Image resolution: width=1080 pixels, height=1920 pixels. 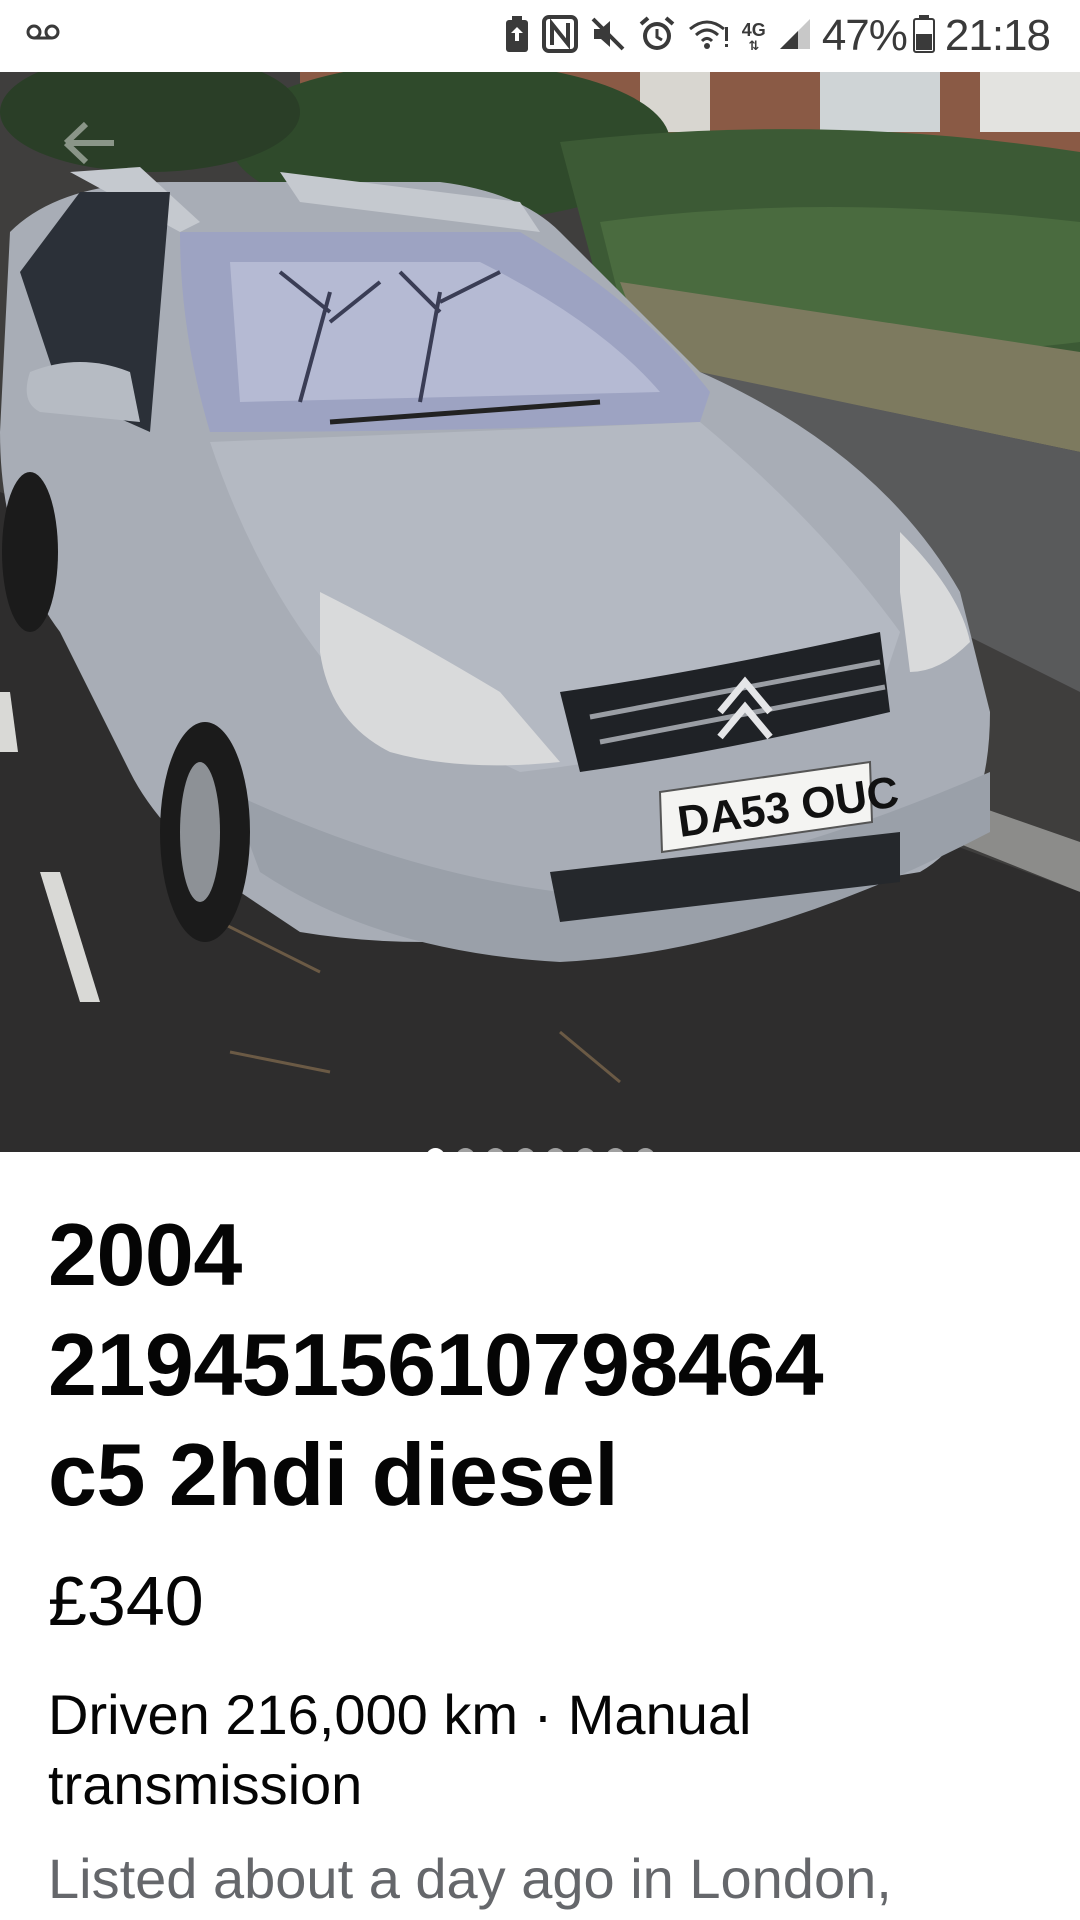 I want to click on status-bar: 4G ⇅ 47% 21:18, so click(x=540, y=36).